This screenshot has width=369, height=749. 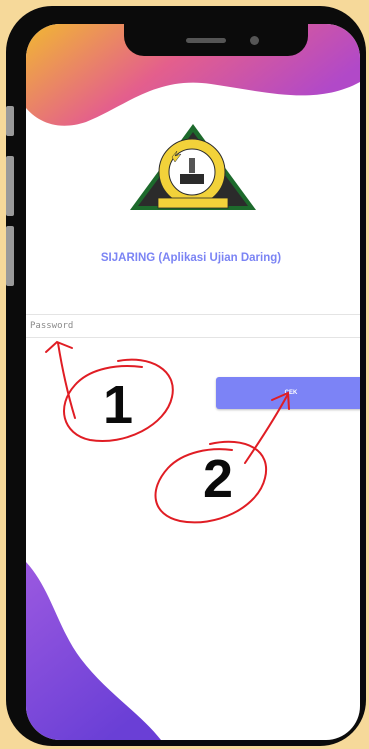 I want to click on phone-notch, so click(x=216, y=40).